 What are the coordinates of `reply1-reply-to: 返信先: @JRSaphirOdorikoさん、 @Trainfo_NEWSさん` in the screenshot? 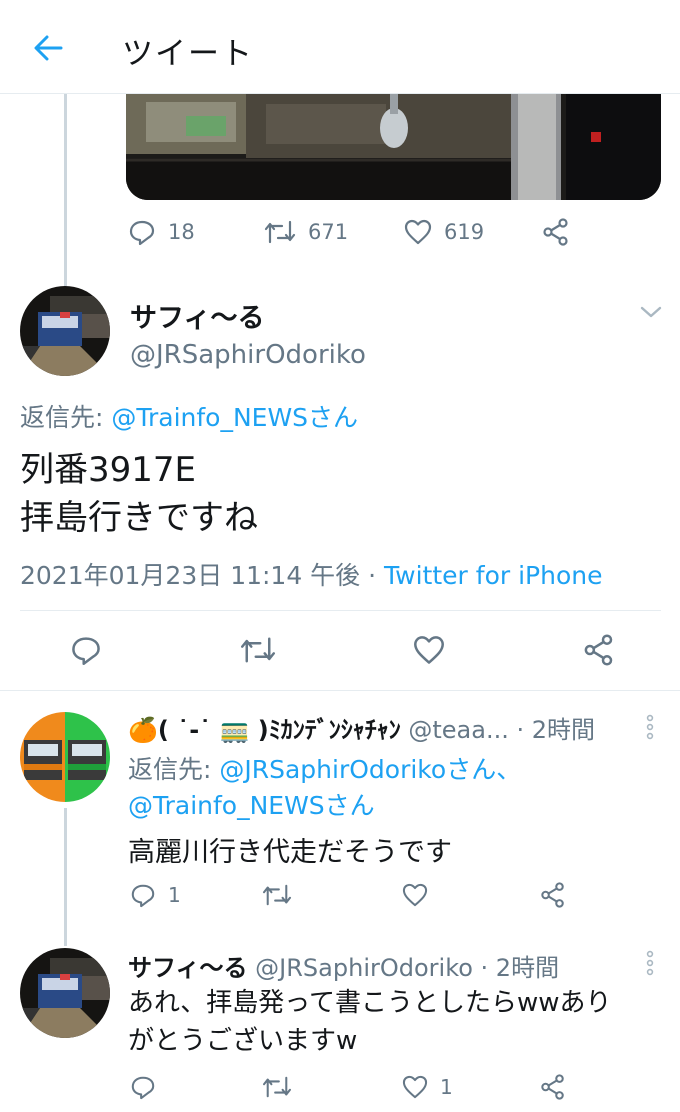 It's located at (324, 788).